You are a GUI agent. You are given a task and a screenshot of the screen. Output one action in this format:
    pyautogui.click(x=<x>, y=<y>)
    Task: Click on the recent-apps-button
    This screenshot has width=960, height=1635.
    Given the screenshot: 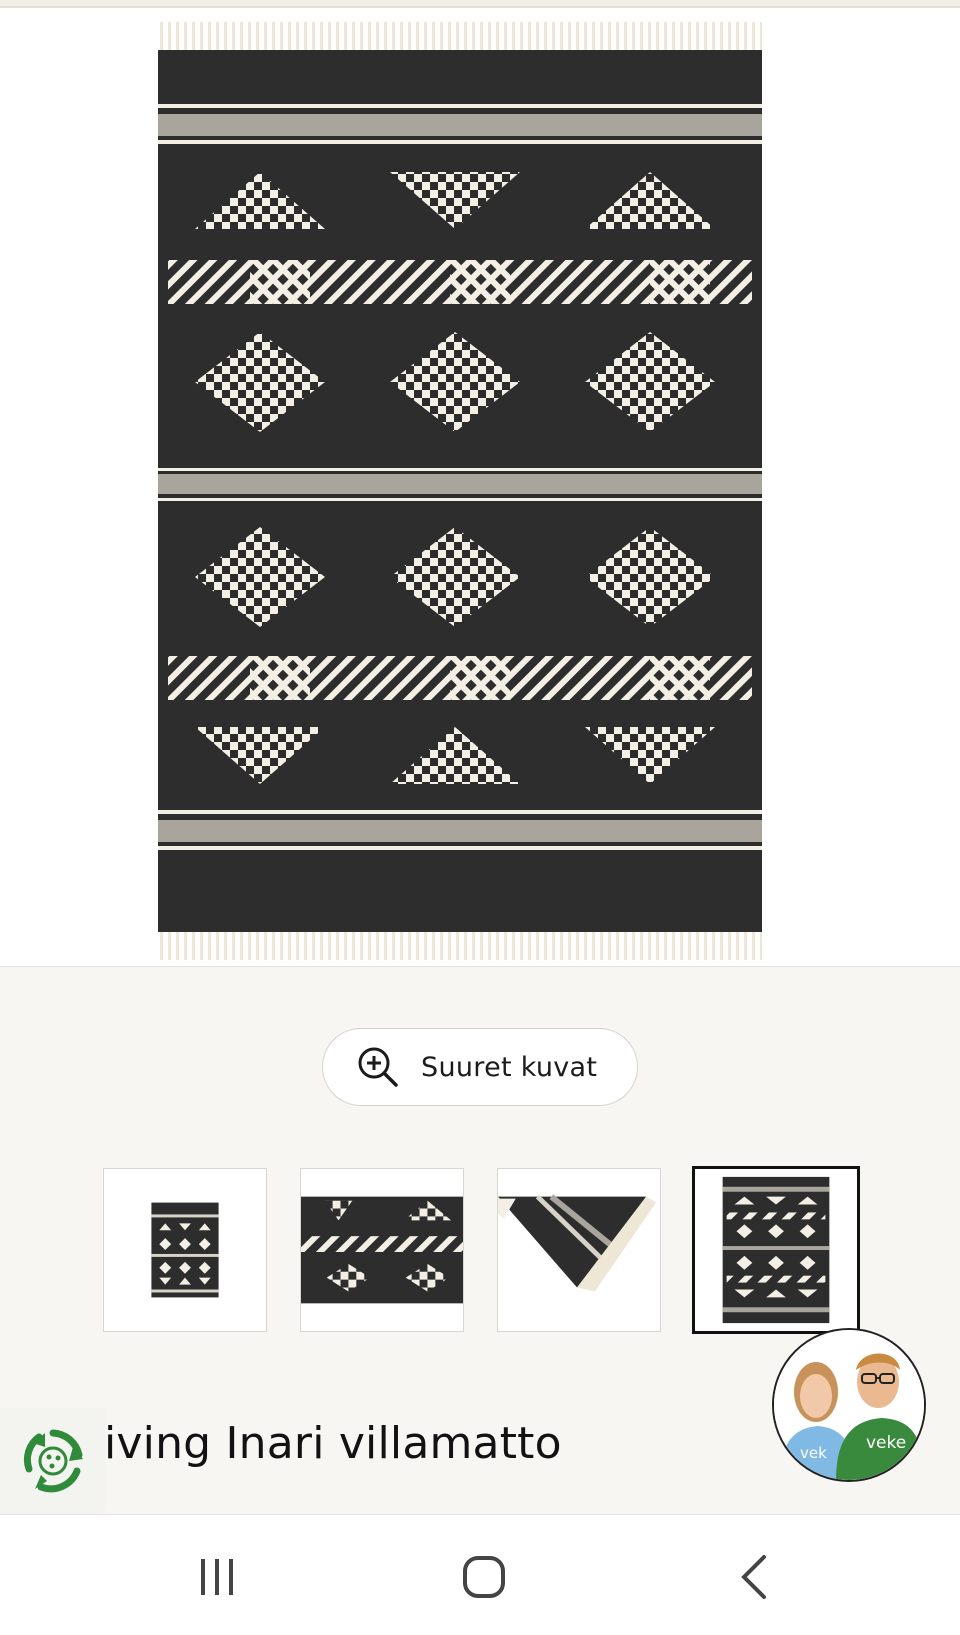 What is the action you would take?
    pyautogui.click(x=217, y=1577)
    